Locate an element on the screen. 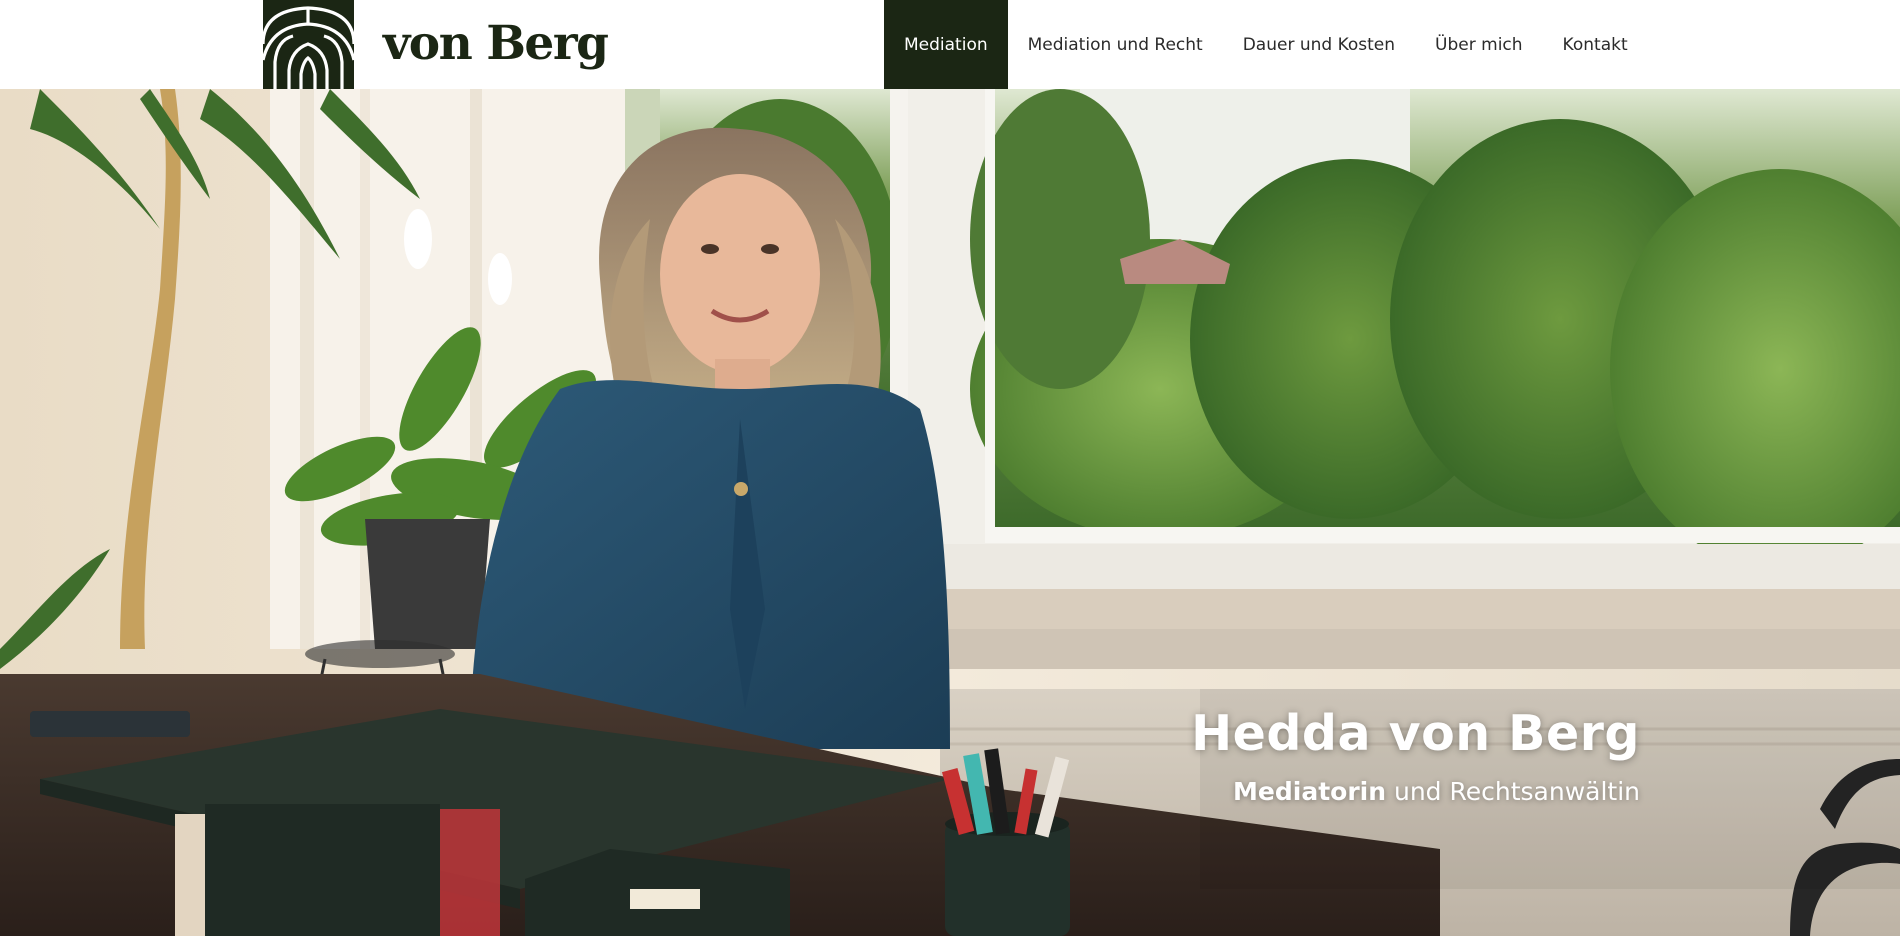 Image resolution: width=1900 pixels, height=936 pixels. hero-subtitle: Mediatorin und Rechtsanwältin is located at coordinates (1390, 791).